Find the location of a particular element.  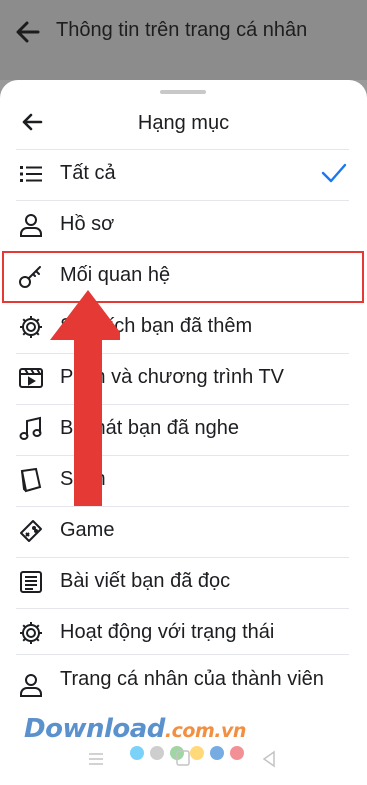

sheet-title: Hạng mục is located at coordinates (183, 123).